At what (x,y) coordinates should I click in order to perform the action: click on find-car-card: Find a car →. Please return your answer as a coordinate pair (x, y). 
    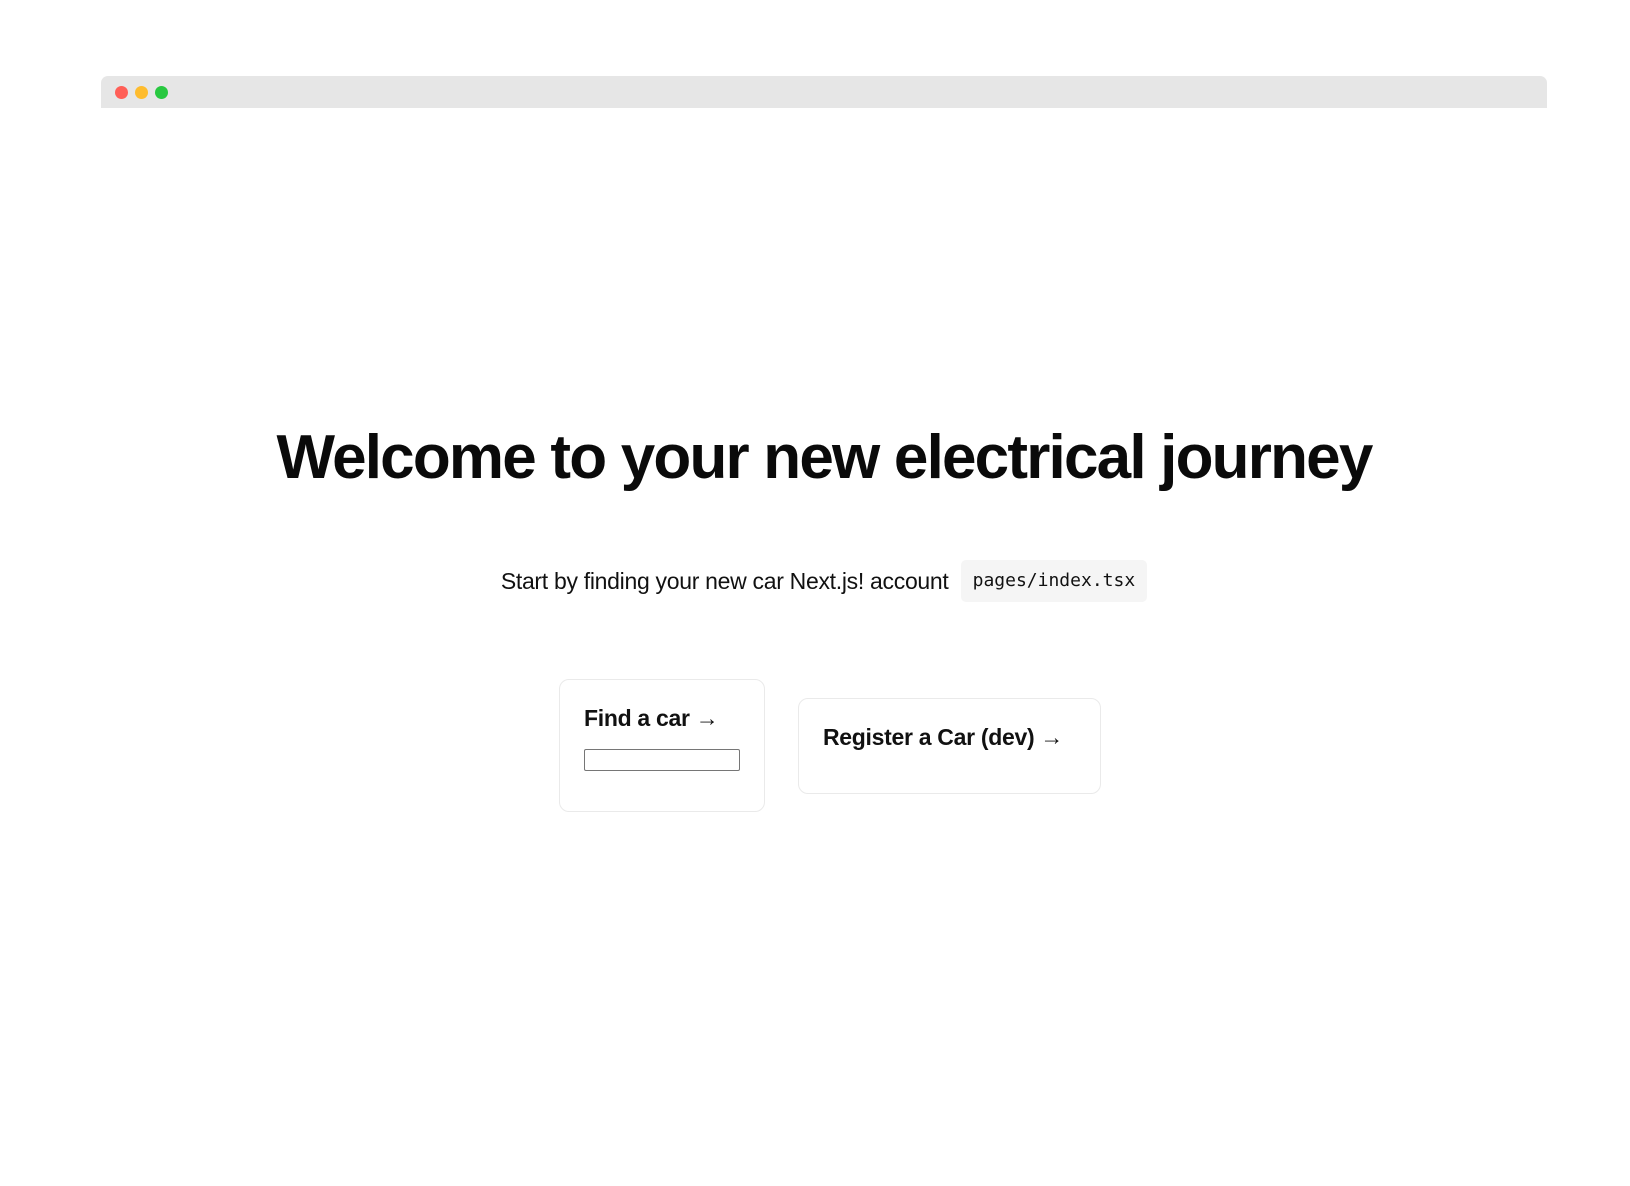
    Looking at the image, I should click on (662, 745).